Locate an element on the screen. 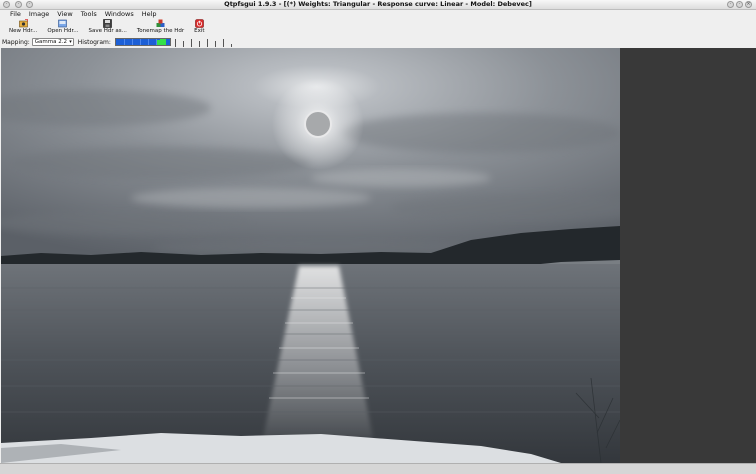 The height and width of the screenshot is (474, 756). chevron-down-icon: ▾ is located at coordinates (70, 42).